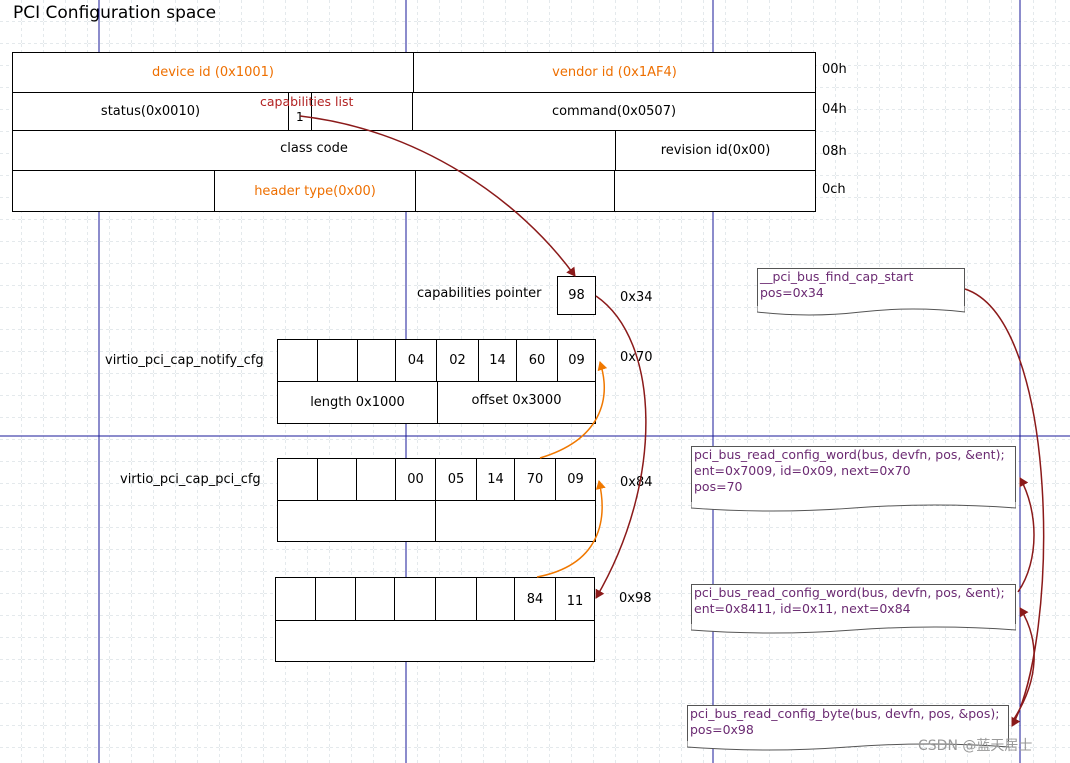  What do you see at coordinates (576, 295) in the screenshot?
I see `capabilities-pointer-cell: 98` at bounding box center [576, 295].